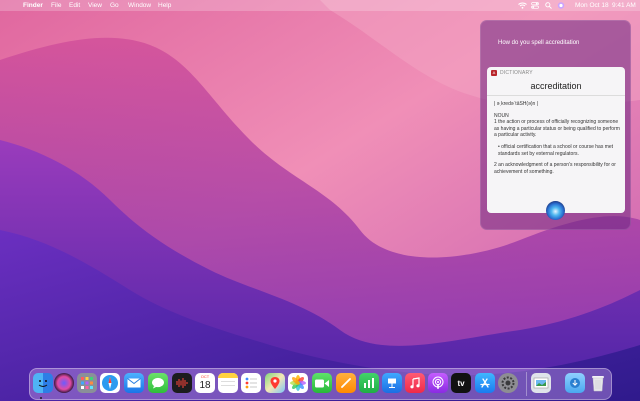 The image size is (640, 401). I want to click on voice-memos-icon, so click(182, 383).